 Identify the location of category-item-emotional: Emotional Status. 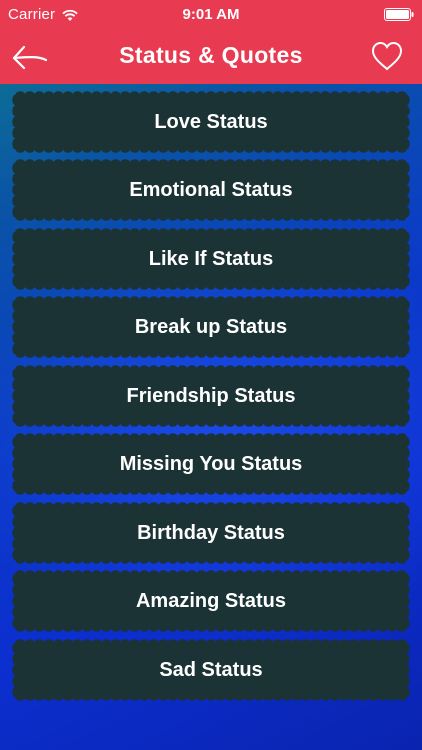
(211, 190).